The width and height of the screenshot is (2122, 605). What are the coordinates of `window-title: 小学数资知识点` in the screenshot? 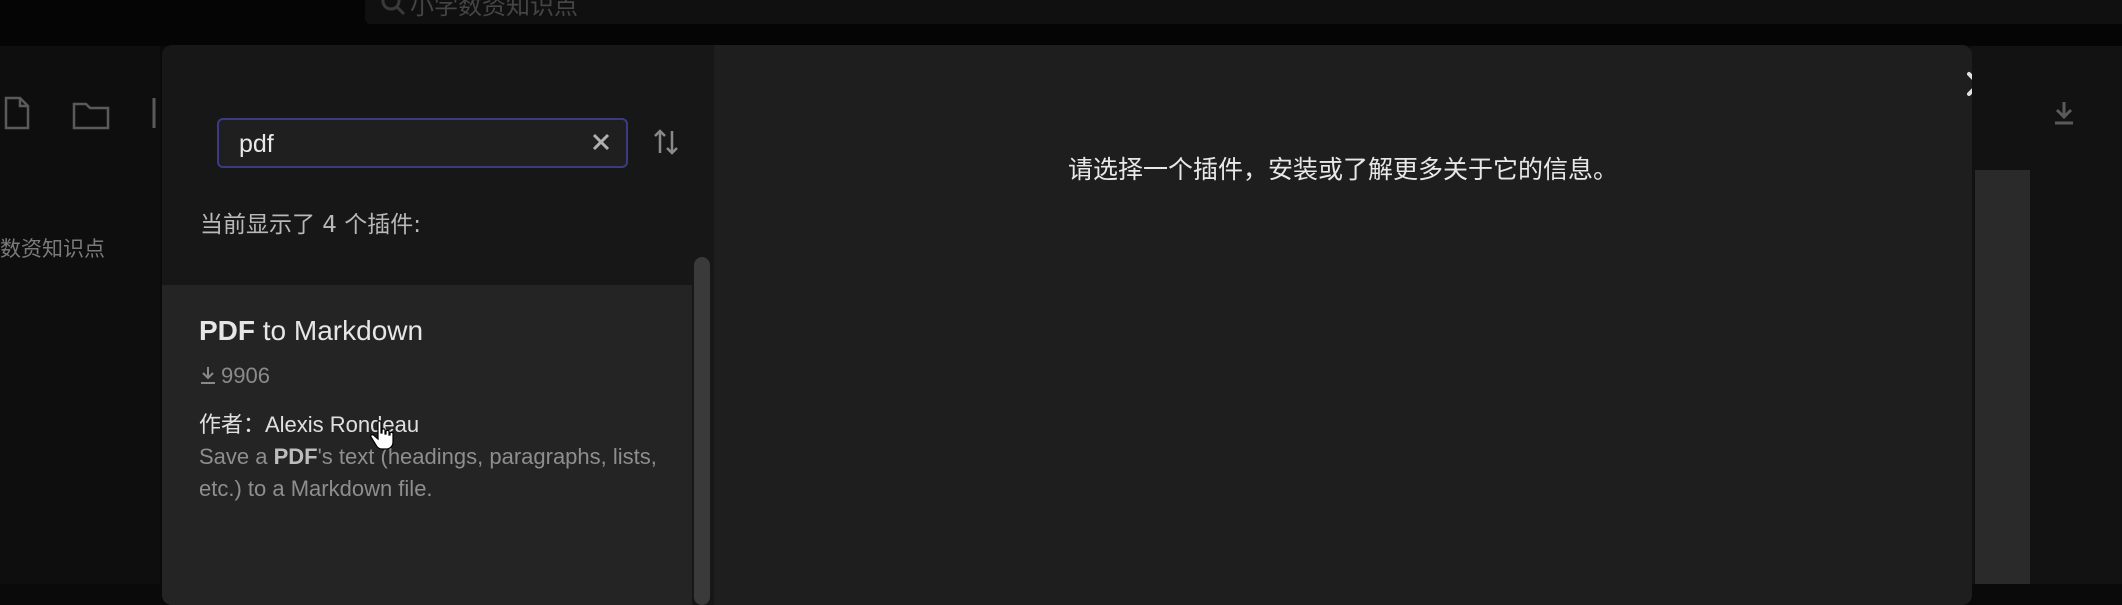 It's located at (494, 10).